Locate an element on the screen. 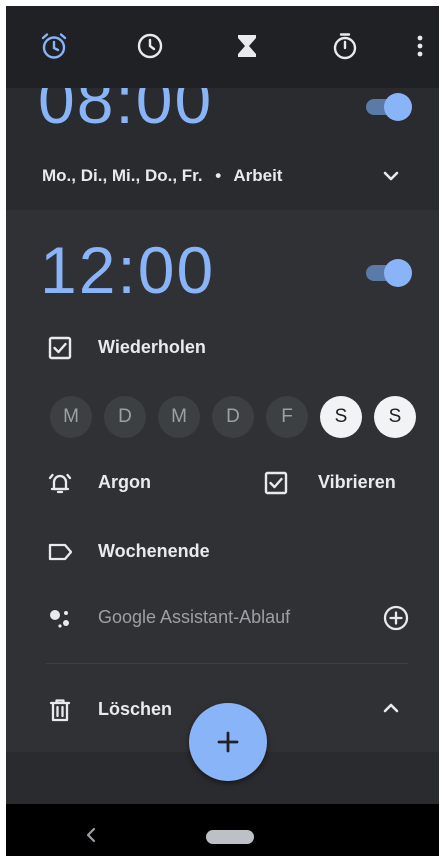 The width and height of the screenshot is (445, 856). system-nav-bar is located at coordinates (222, 830).